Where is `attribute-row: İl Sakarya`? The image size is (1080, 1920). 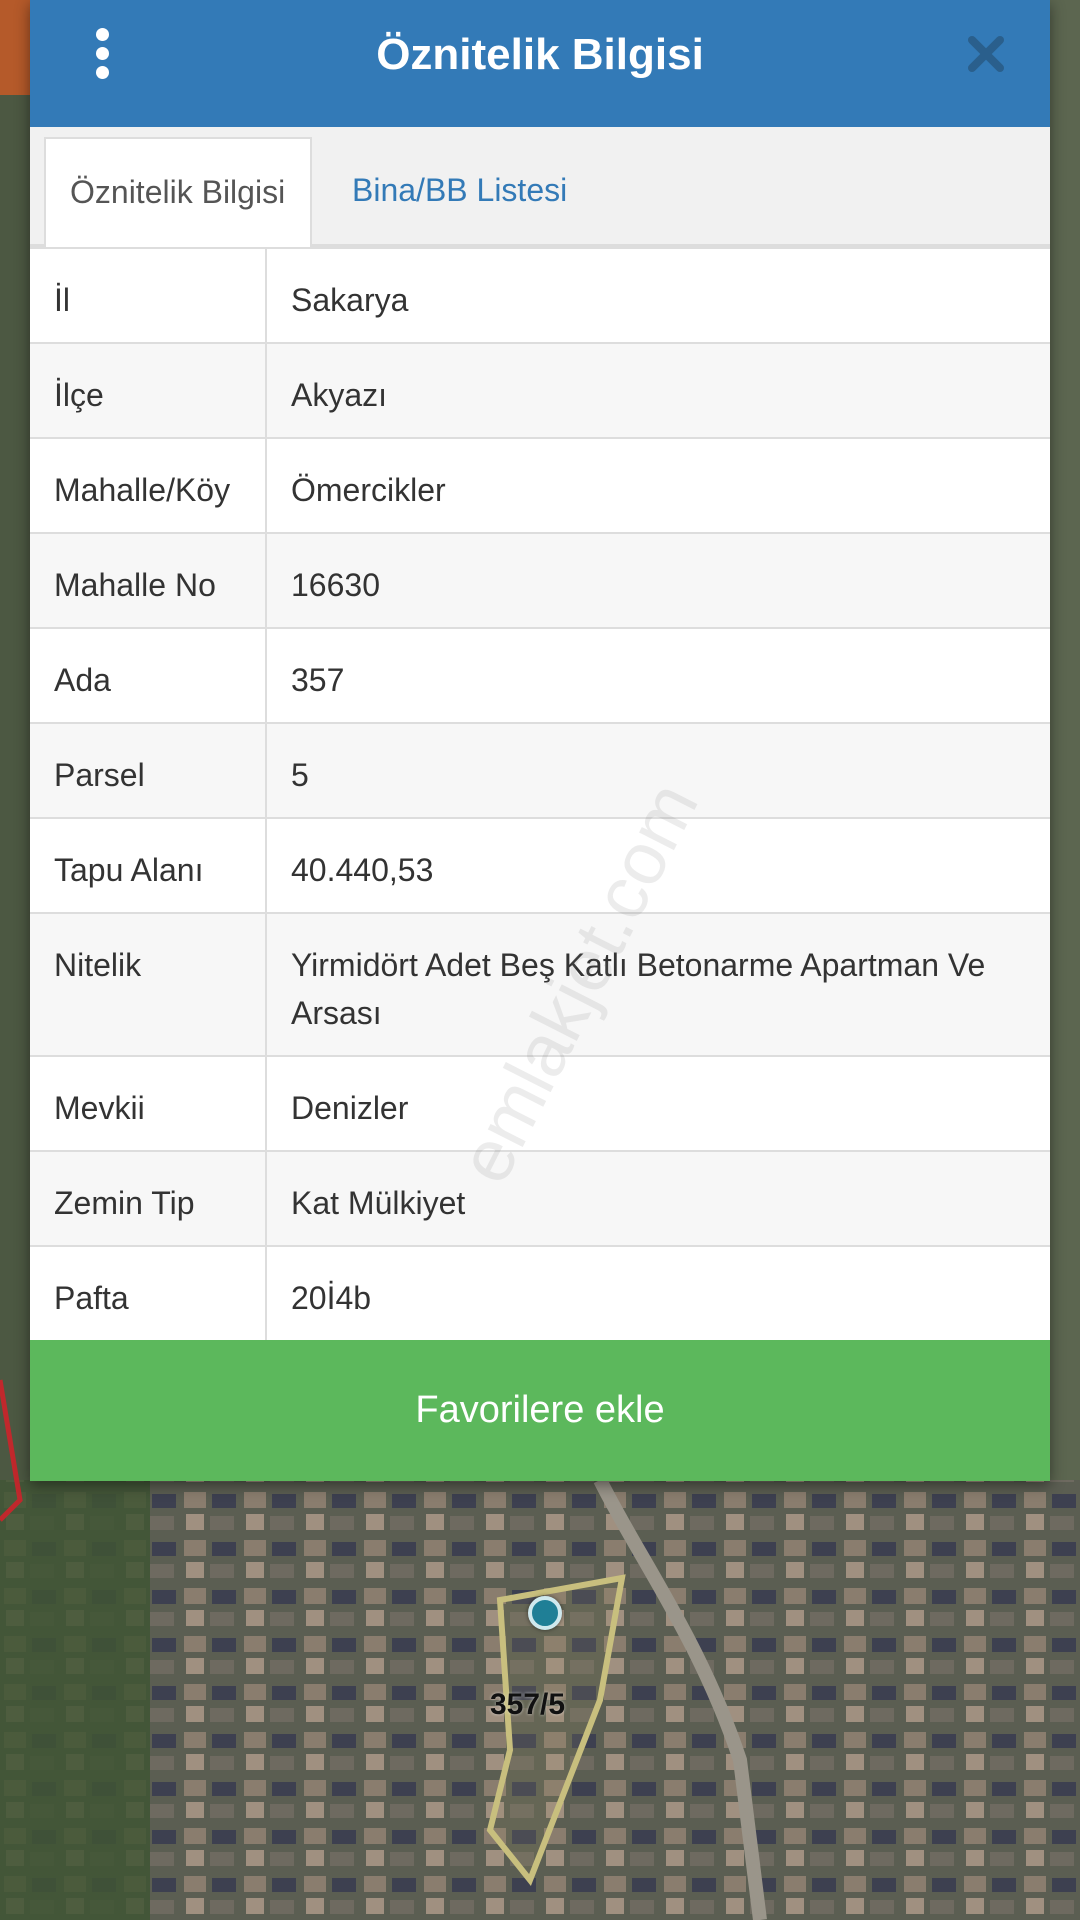
attribute-row: İl Sakarya is located at coordinates (540, 295).